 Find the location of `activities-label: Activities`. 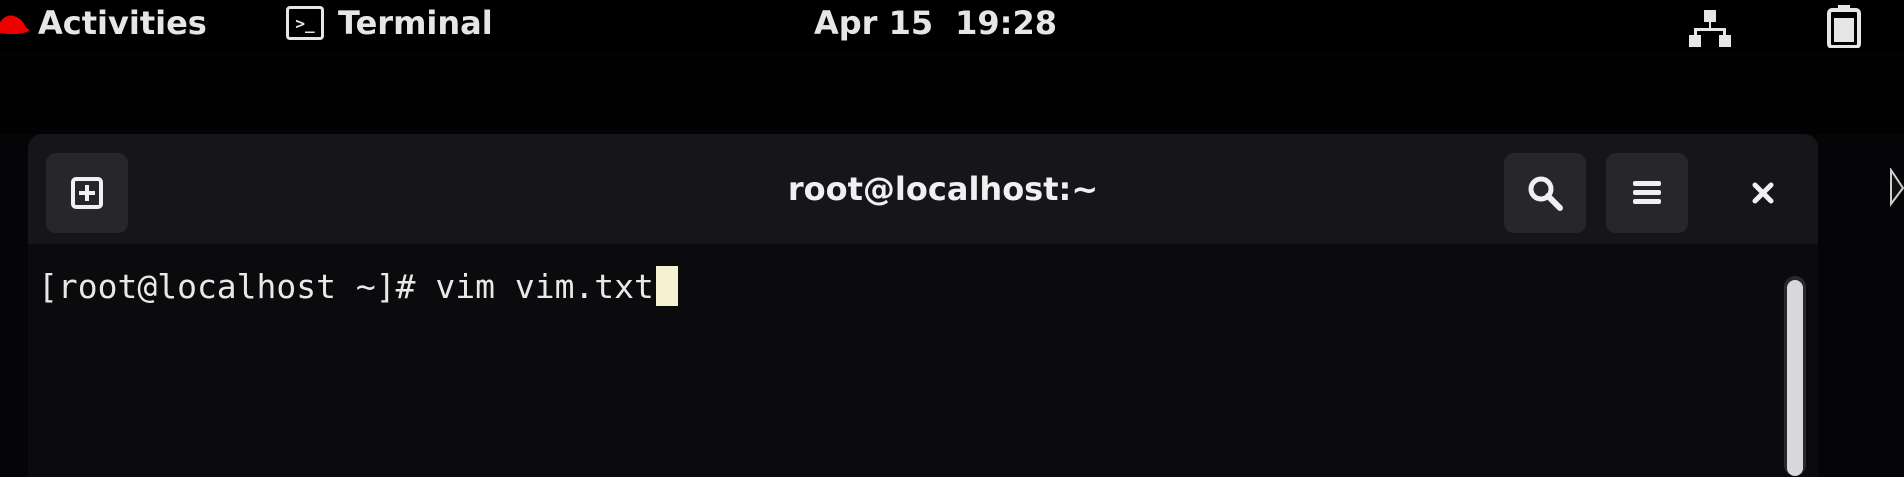

activities-label: Activities is located at coordinates (122, 23).